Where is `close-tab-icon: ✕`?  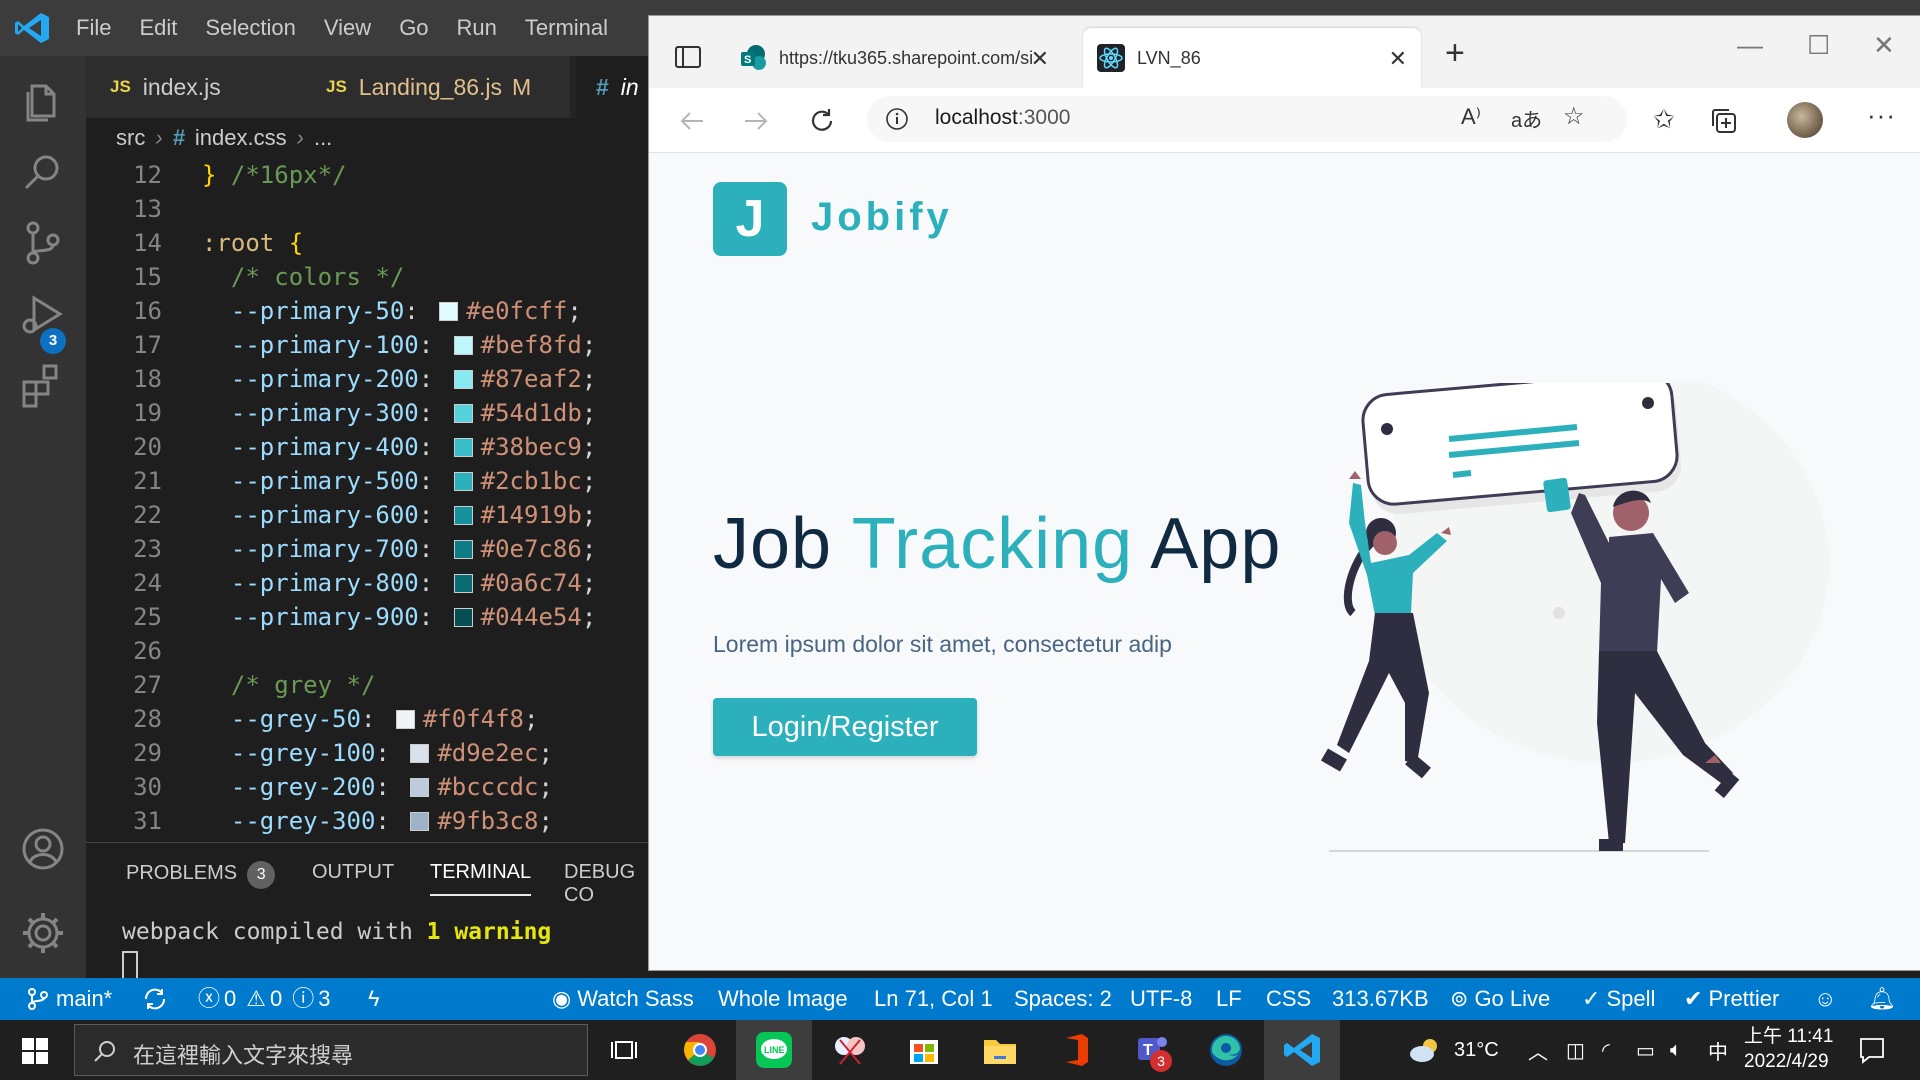 close-tab-icon: ✕ is located at coordinates (1398, 59).